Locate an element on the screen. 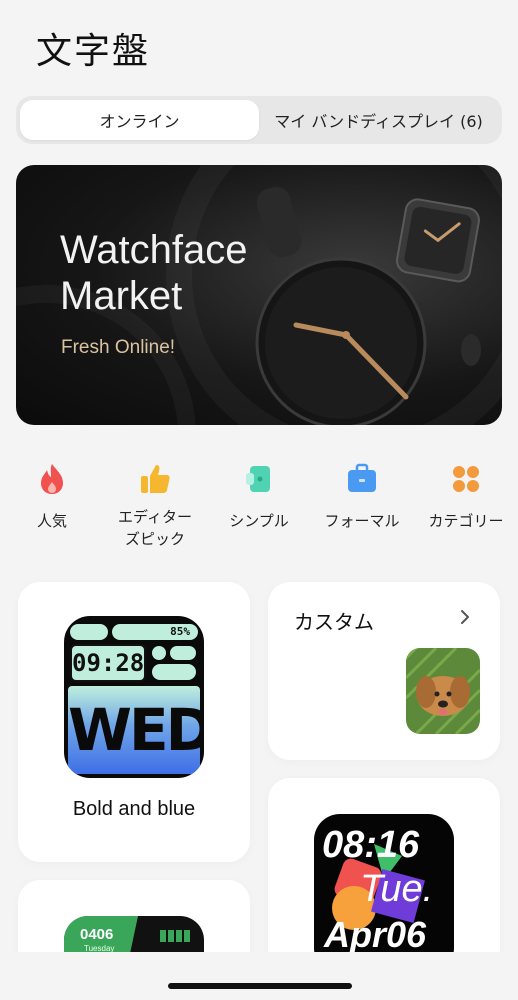  category-label: カテゴリー is located at coordinates (466, 521).